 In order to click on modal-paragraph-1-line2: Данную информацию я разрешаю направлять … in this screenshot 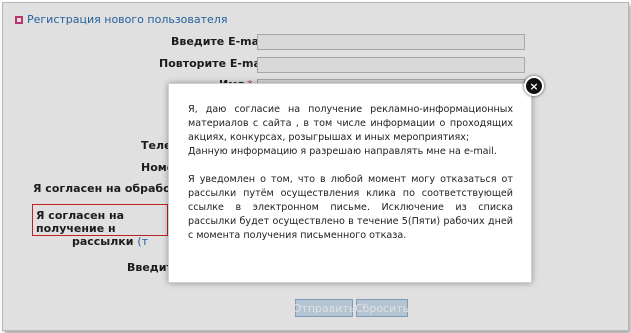, I will do `click(342, 151)`.